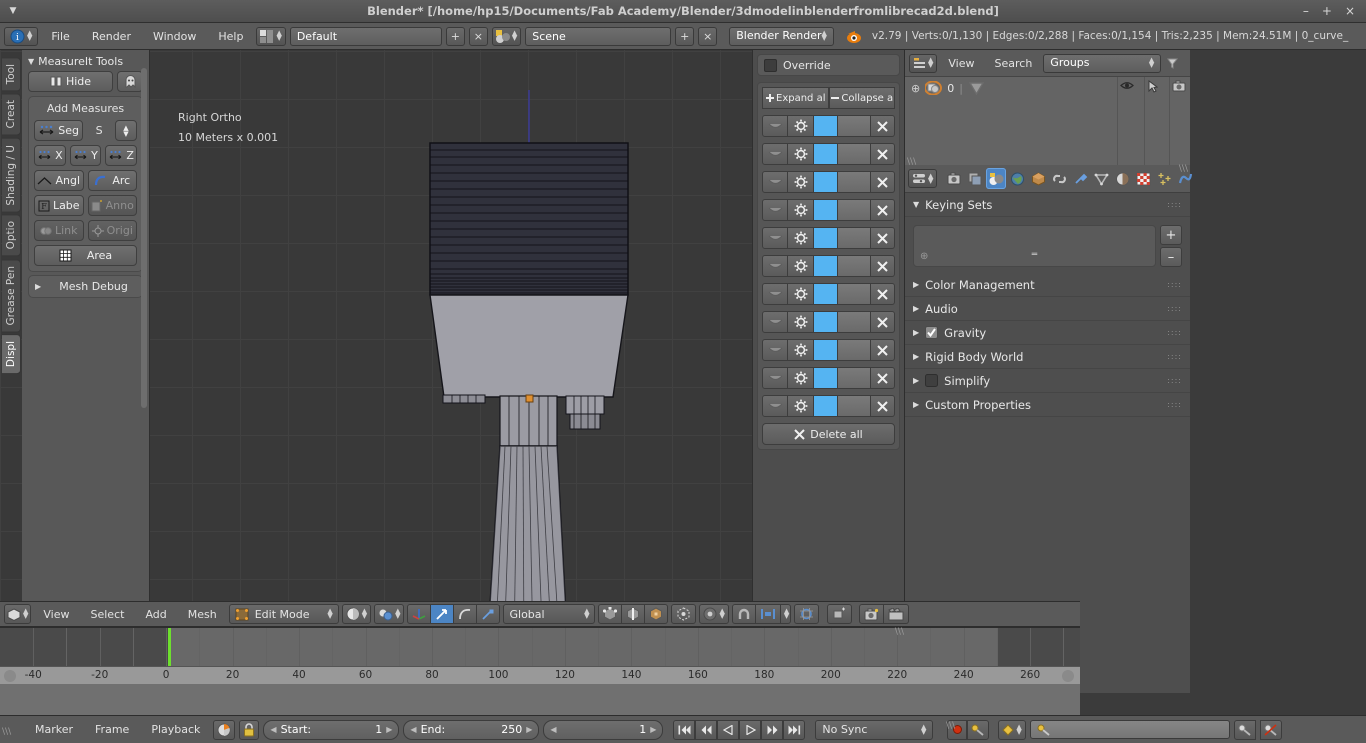 The height and width of the screenshot is (743, 1366). What do you see at coordinates (1047, 309) in the screenshot?
I see `panel-header-audio: ▶ Audio::::` at bounding box center [1047, 309].